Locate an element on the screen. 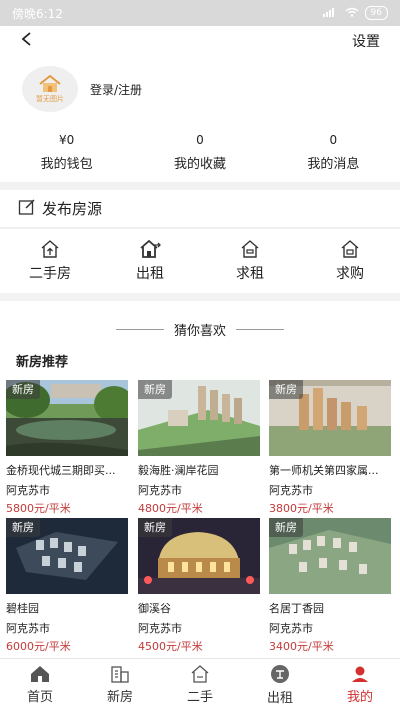  property-card: 新房 毅海胜·澜岸花园 阿克苏市 4800元/平米 is located at coordinates (199, 448).